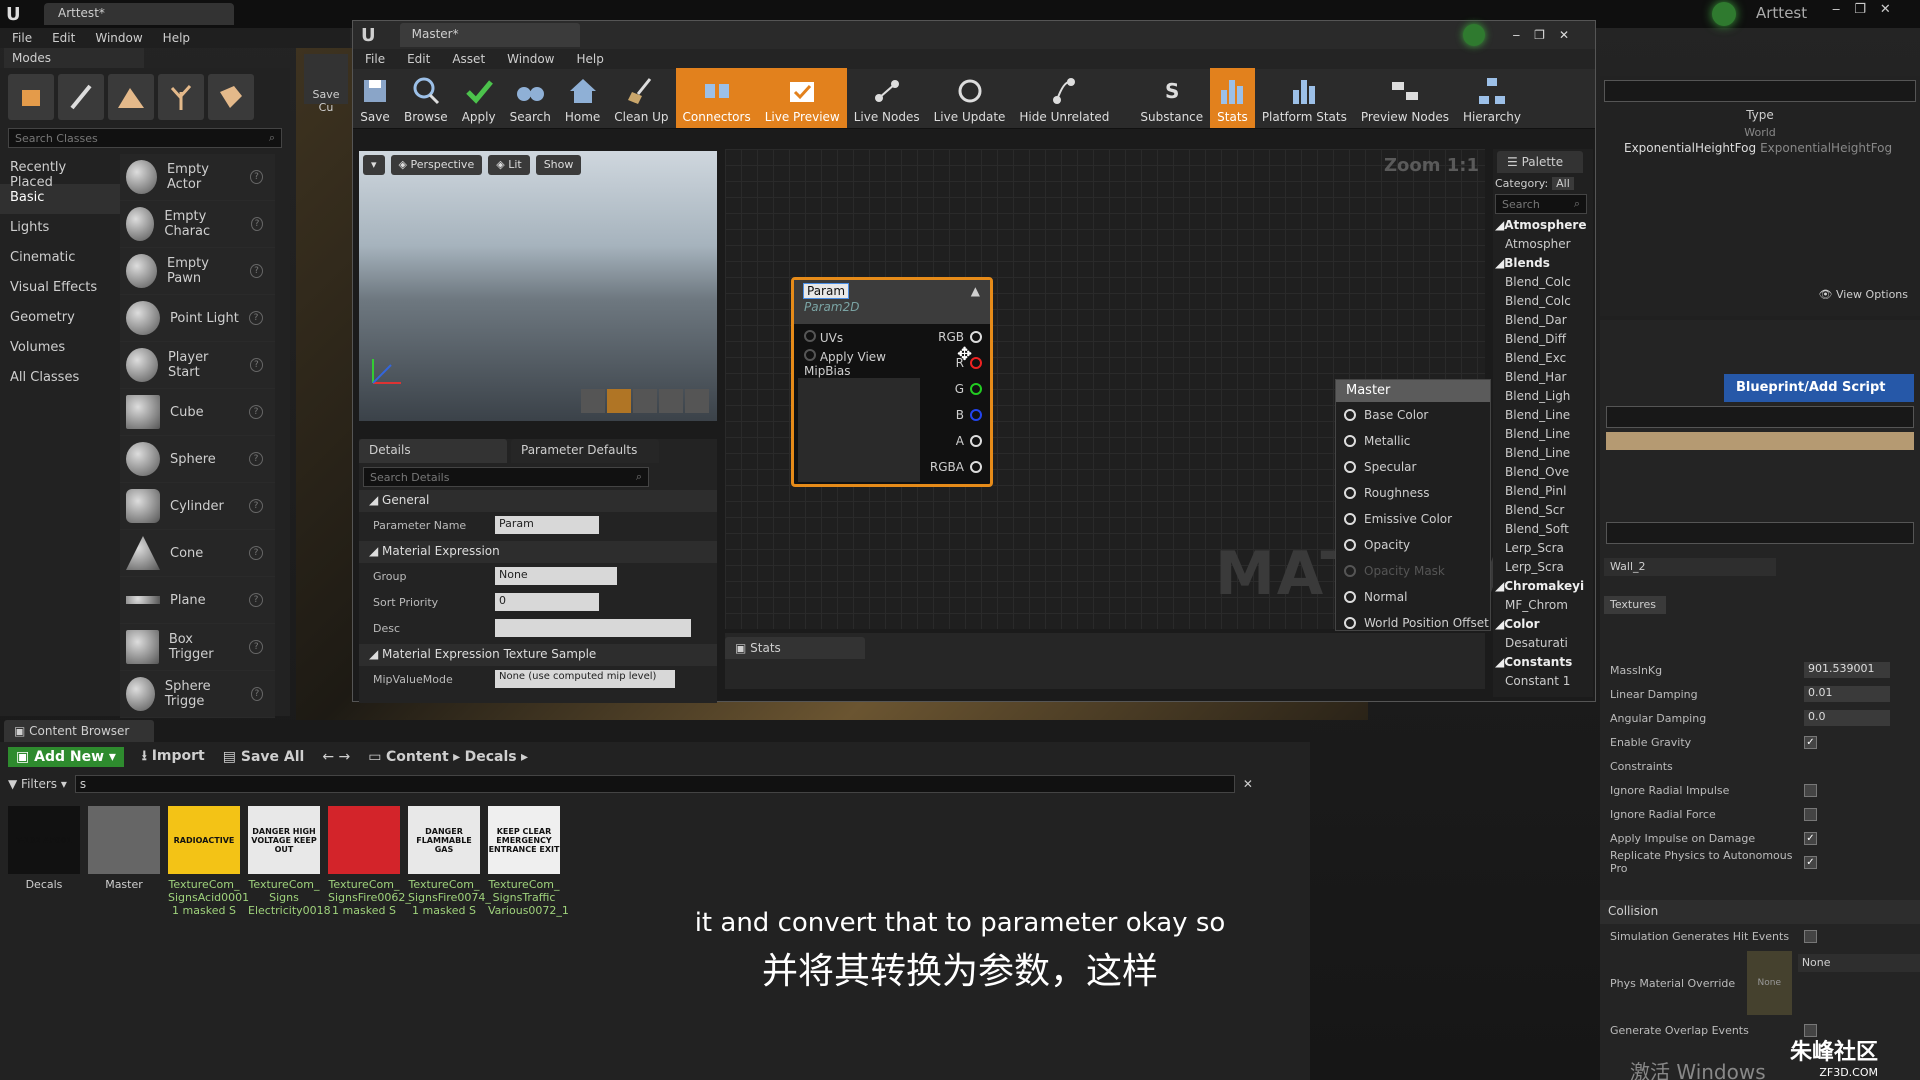  Describe the element at coordinates (375, 59) in the screenshot. I see `me-menu-file: File` at that location.